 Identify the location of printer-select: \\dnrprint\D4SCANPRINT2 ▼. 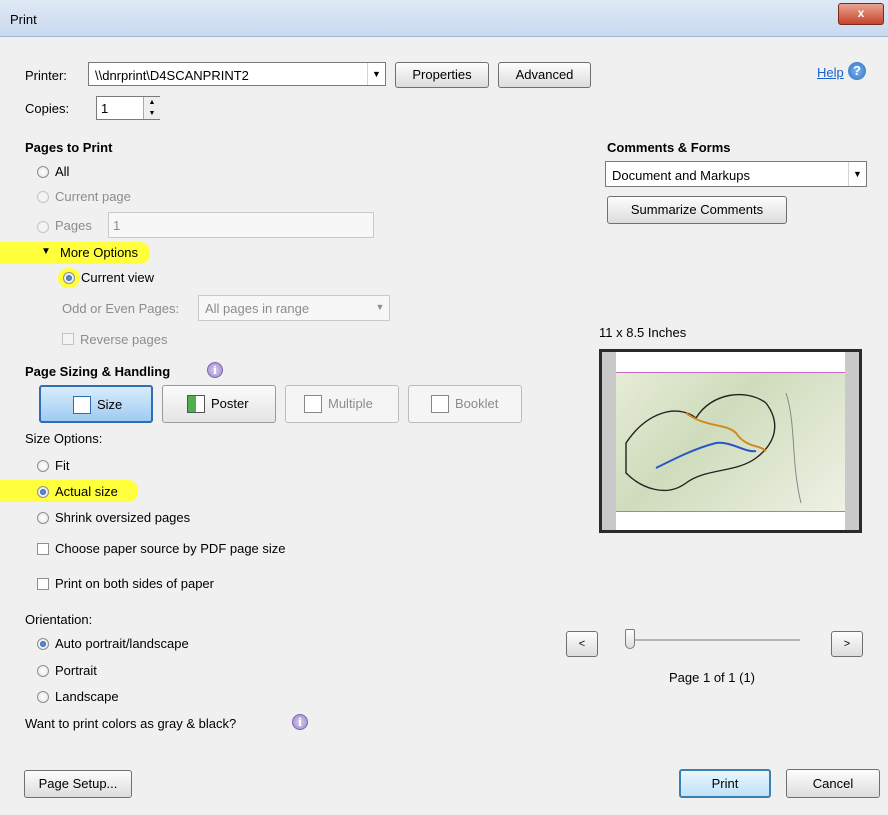
(237, 74).